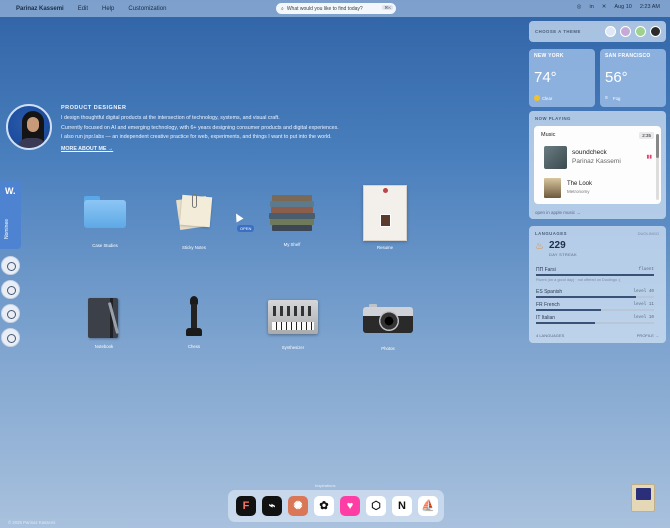  I want to click on desktop-icon-chess: Chess, so click(194, 322).